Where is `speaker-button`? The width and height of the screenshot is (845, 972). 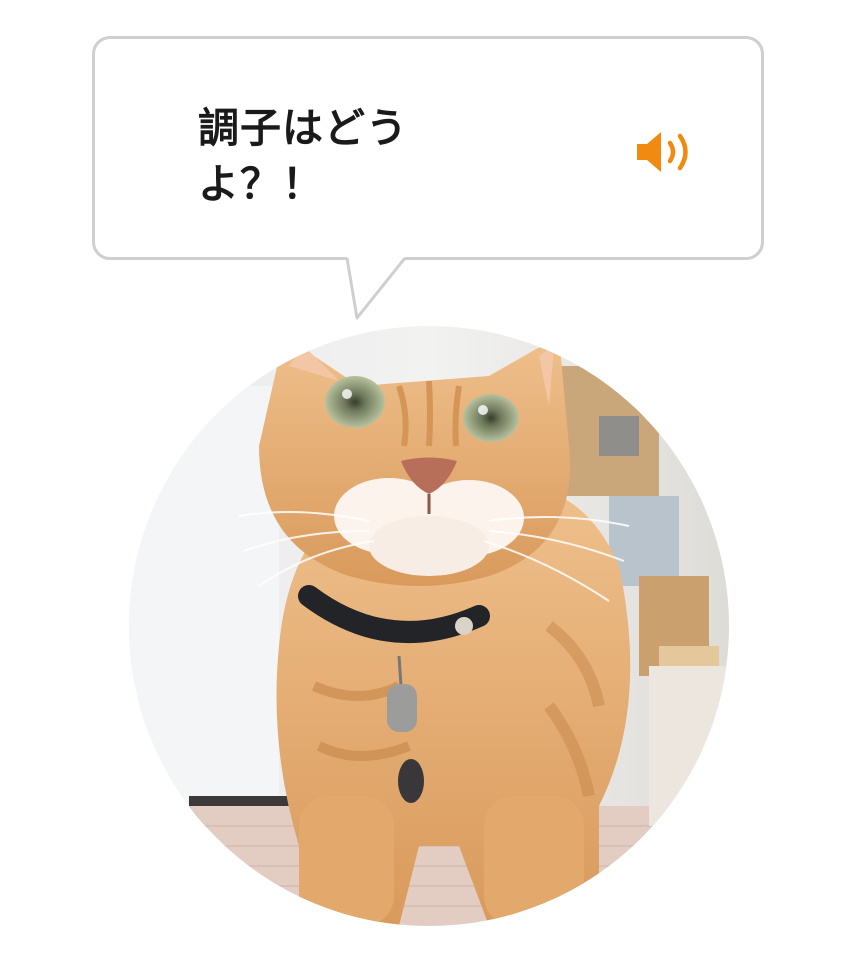 speaker-button is located at coordinates (666, 152).